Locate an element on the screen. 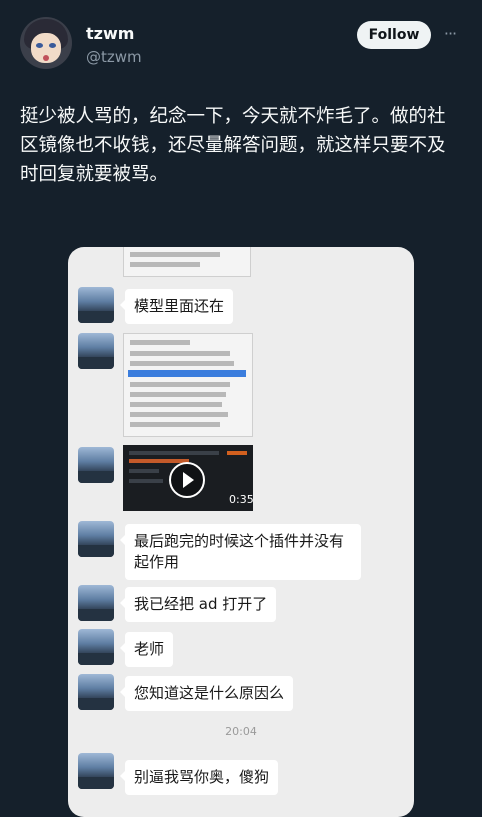 The image size is (482, 817). chat-message: 别逼我骂你奥，傻狗 is located at coordinates (199, 777).